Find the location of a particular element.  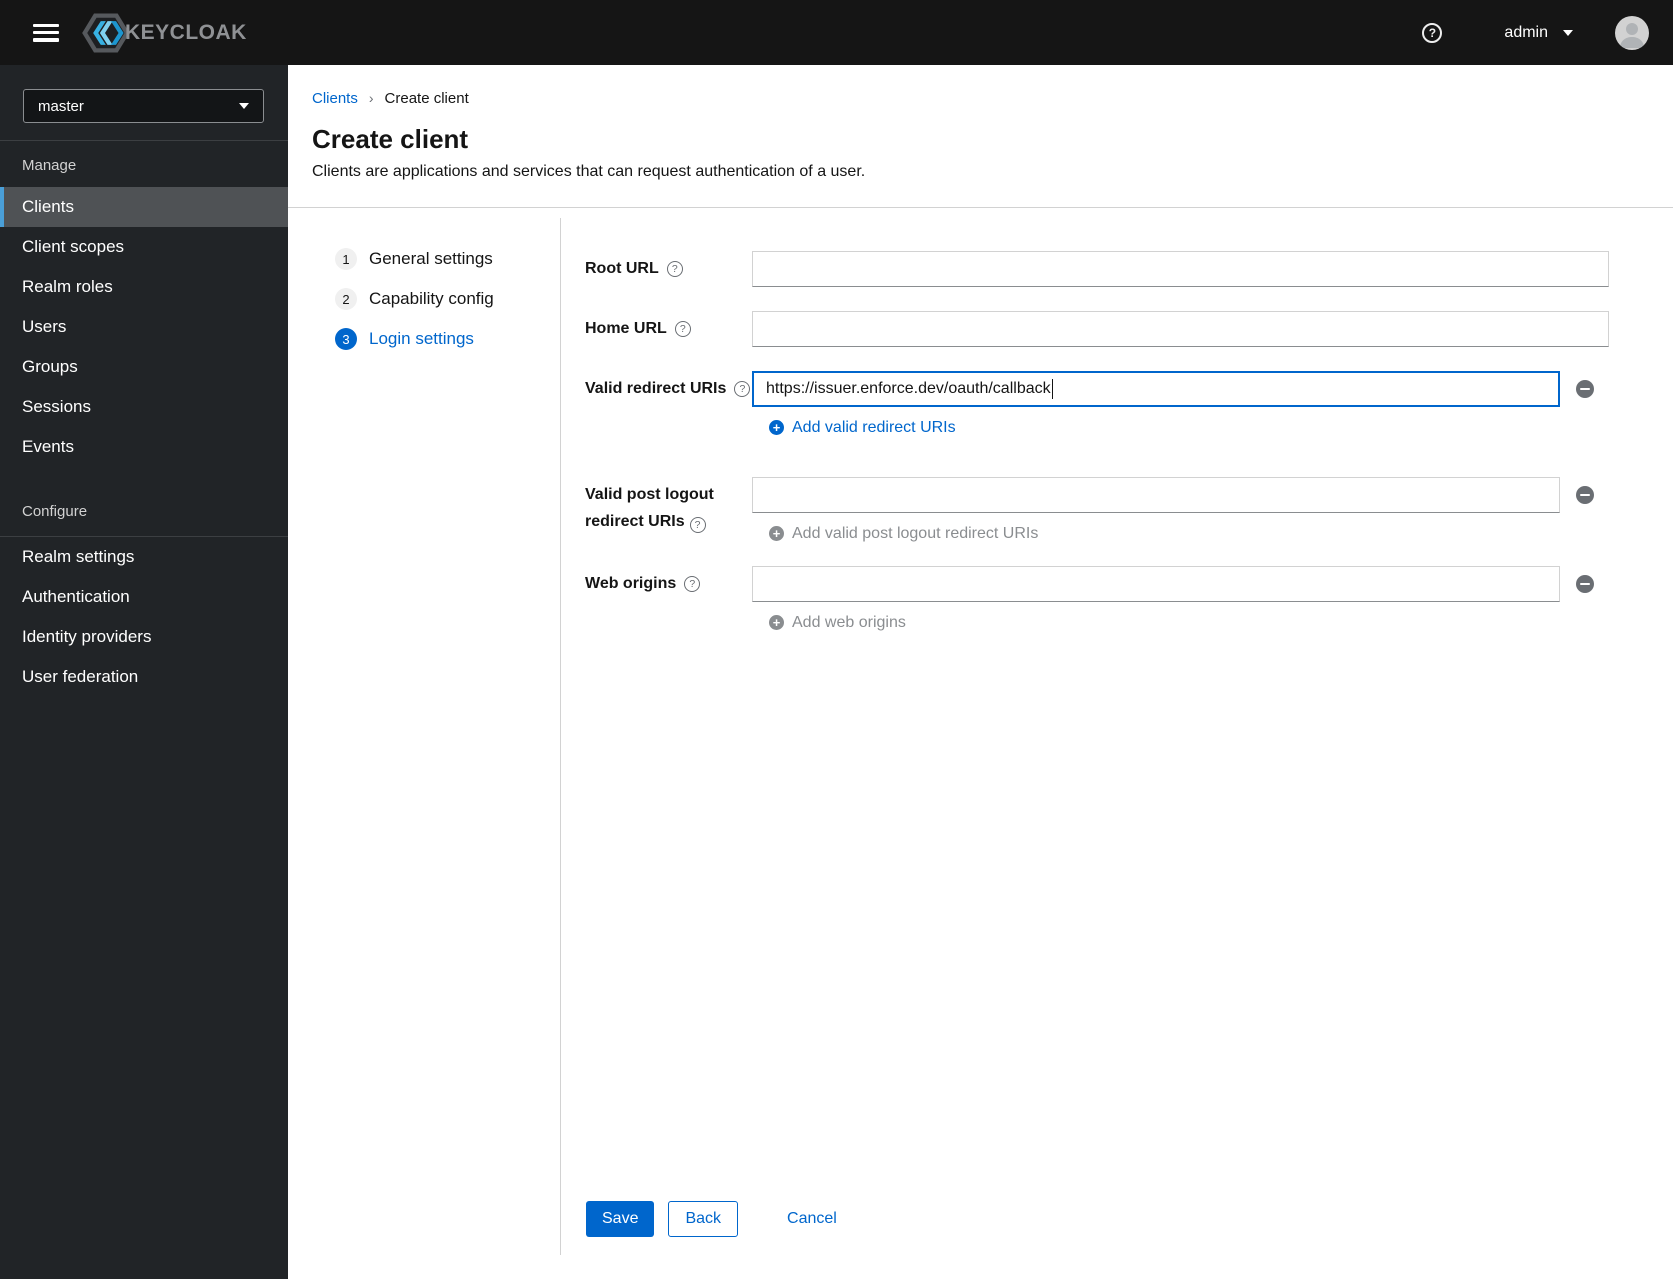

realm-selector-value: master is located at coordinates (61, 106).